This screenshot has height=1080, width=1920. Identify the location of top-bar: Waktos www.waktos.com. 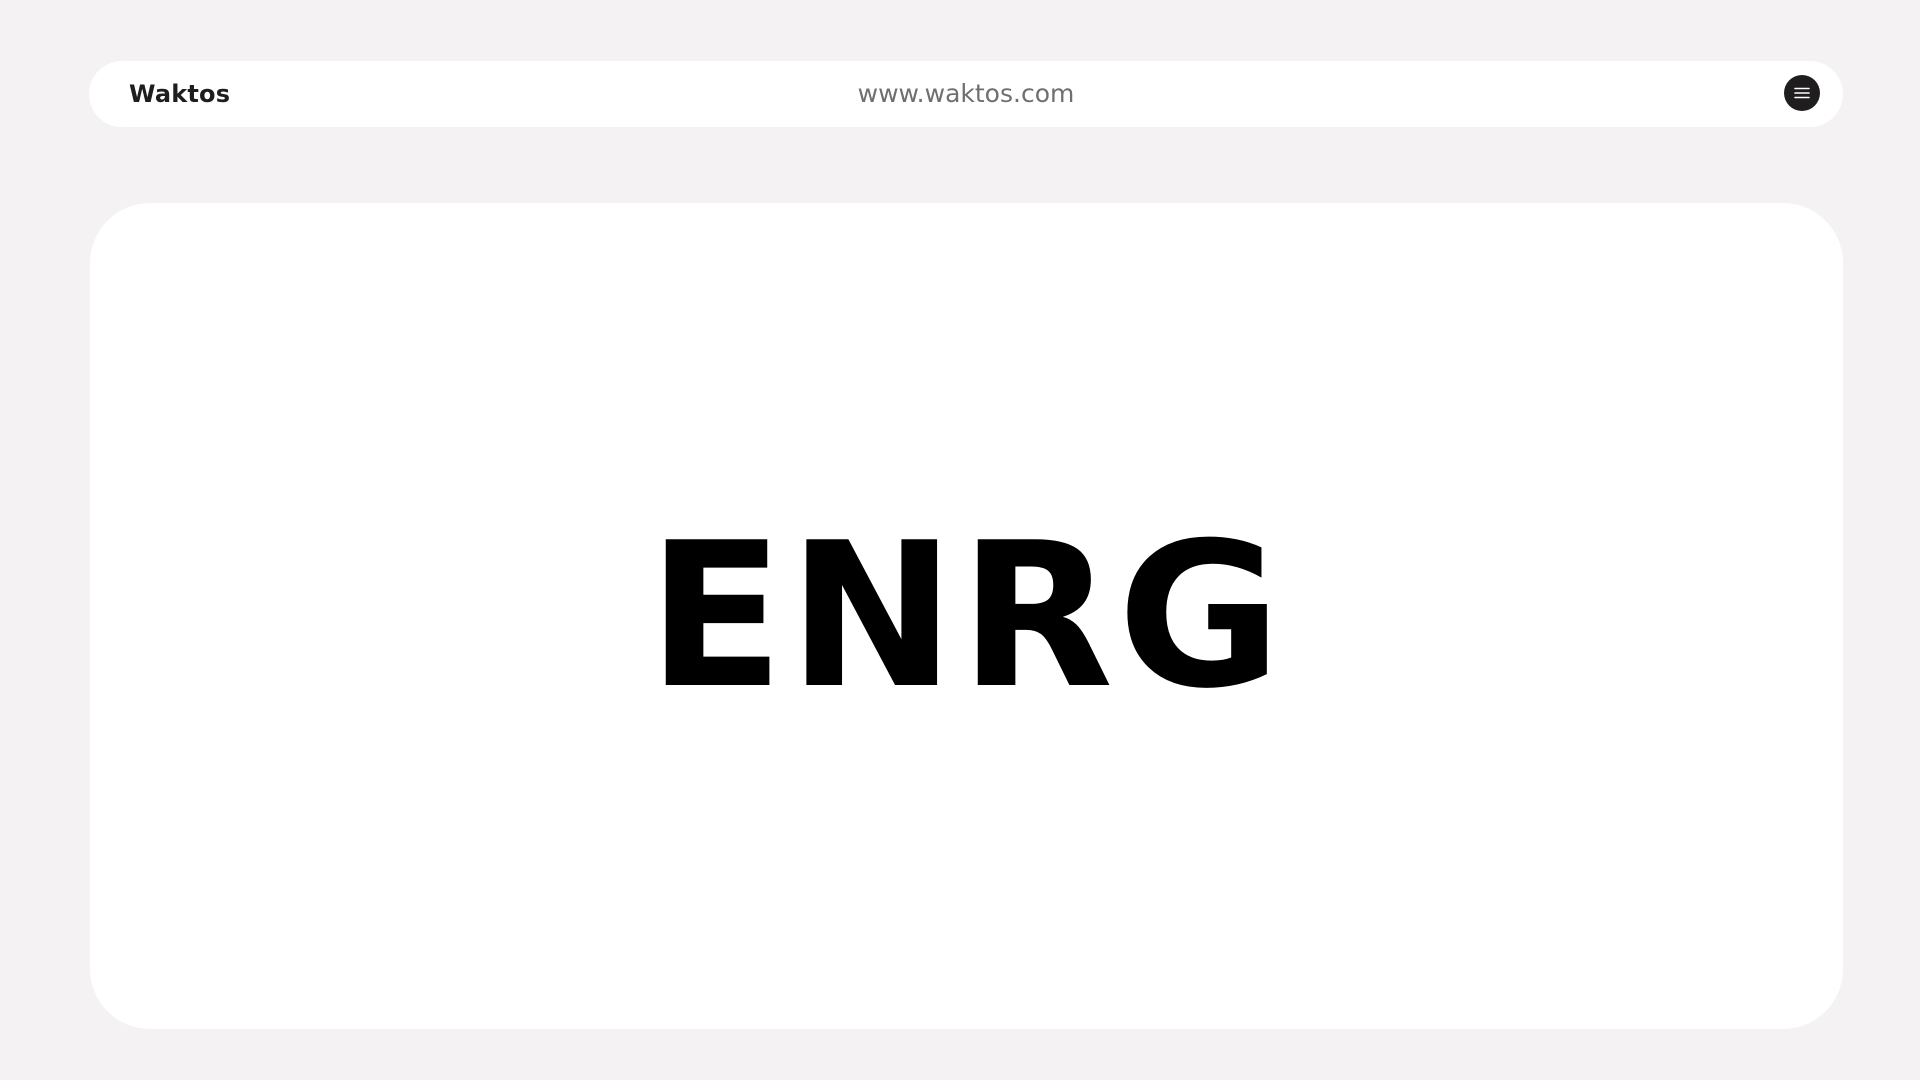
(966, 94).